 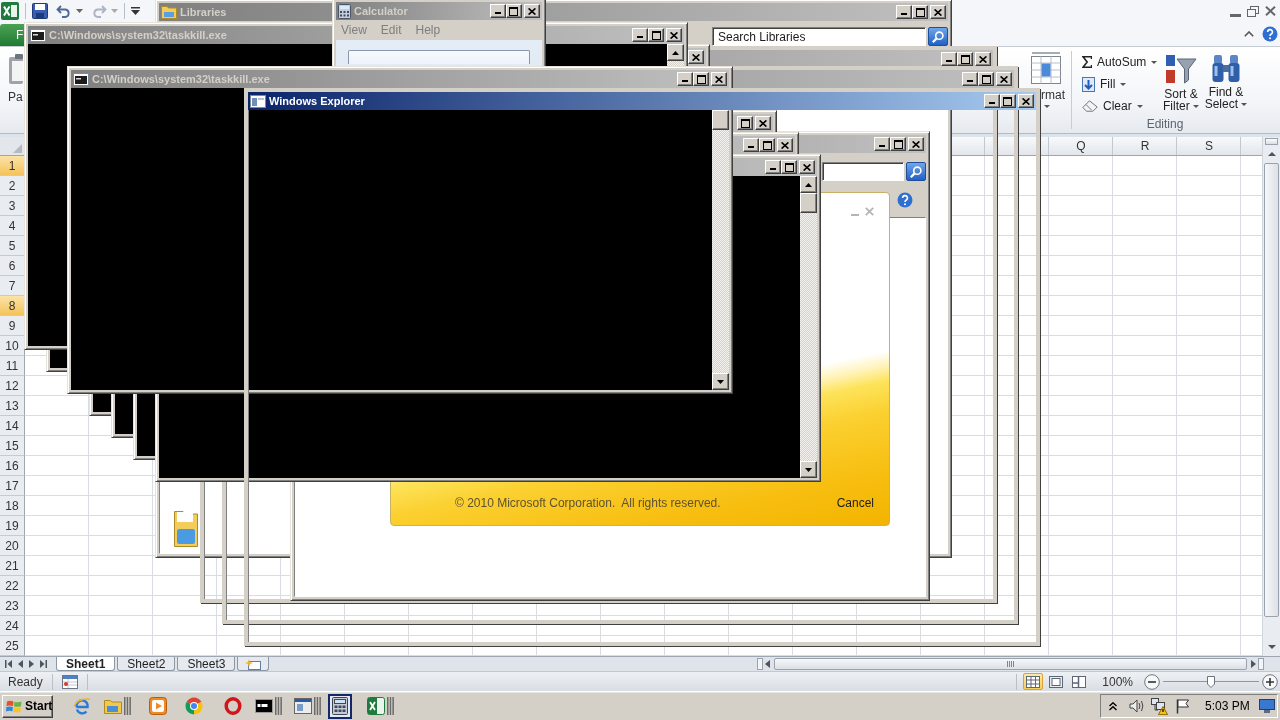 I want to click on search-field: Search Libraries, so click(x=819, y=36).